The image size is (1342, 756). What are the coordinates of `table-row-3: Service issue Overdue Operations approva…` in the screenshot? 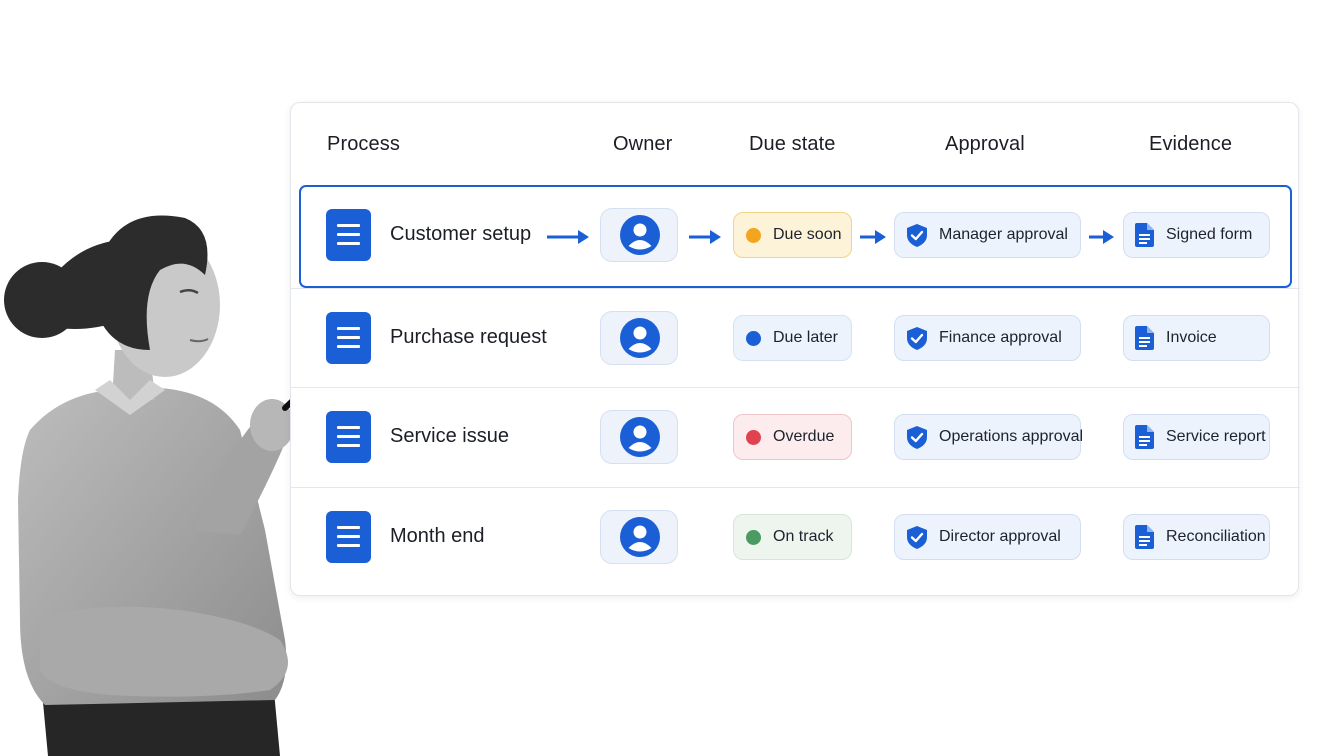 It's located at (795, 437).